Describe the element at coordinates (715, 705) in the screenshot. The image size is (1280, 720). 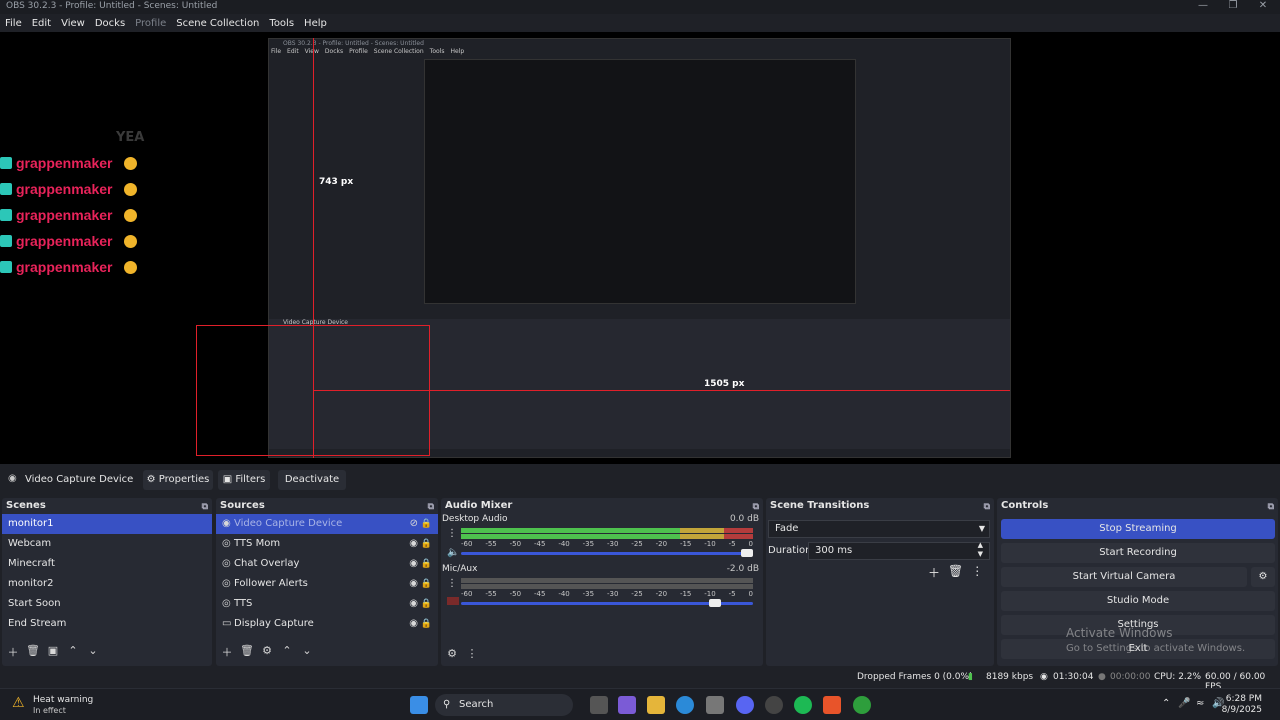
I see `store-icon` at that location.